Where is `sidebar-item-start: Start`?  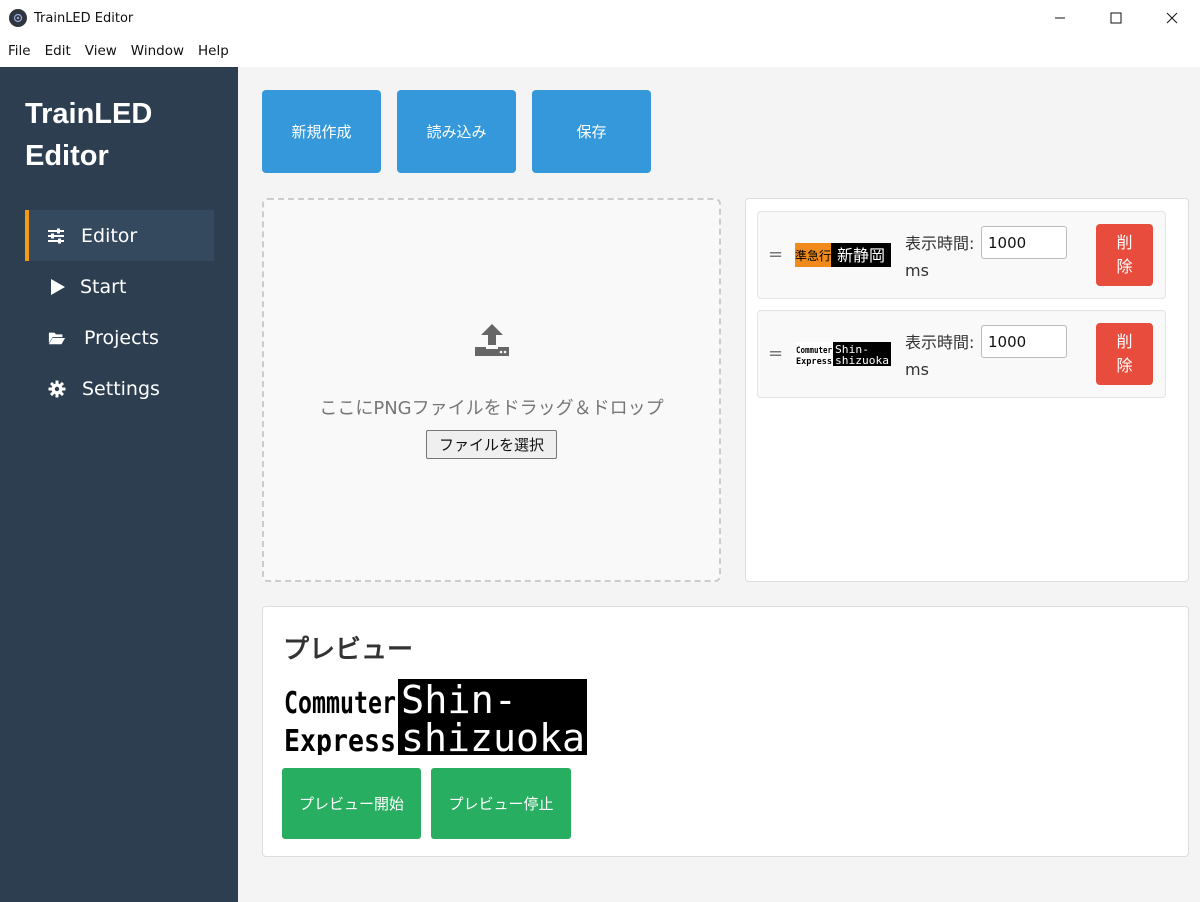
sidebar-item-start: Start is located at coordinates (119, 286).